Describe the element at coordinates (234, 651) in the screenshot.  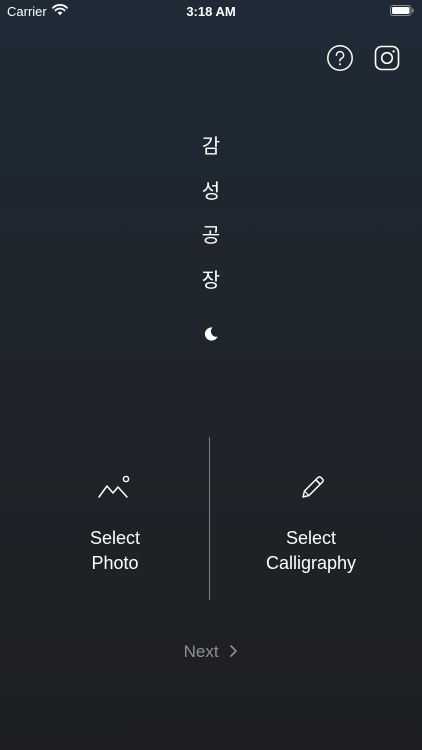
I see `chevron-right-icon` at that location.